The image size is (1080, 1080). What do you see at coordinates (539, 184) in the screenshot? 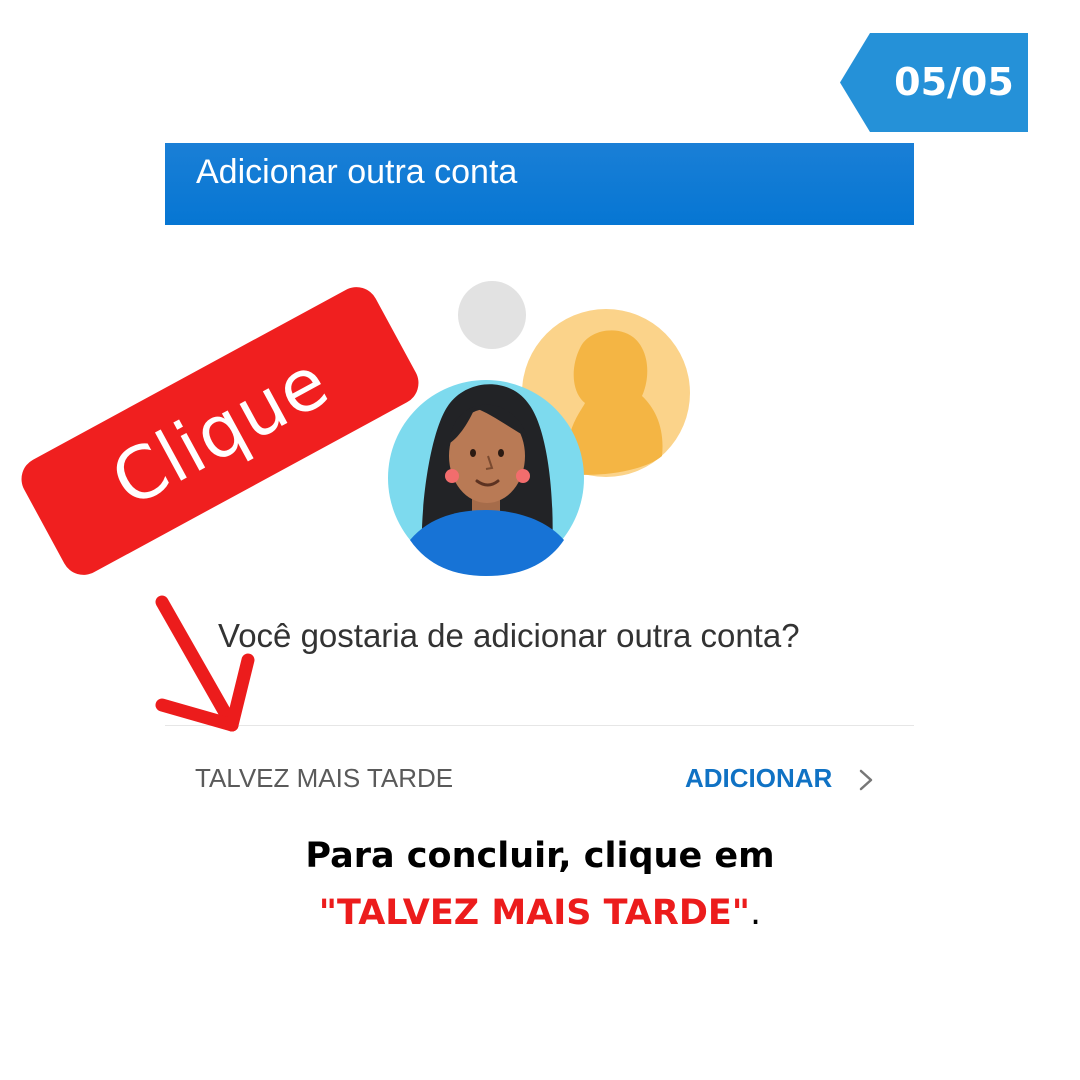
I see `app-header: Adicionar outra conta` at bounding box center [539, 184].